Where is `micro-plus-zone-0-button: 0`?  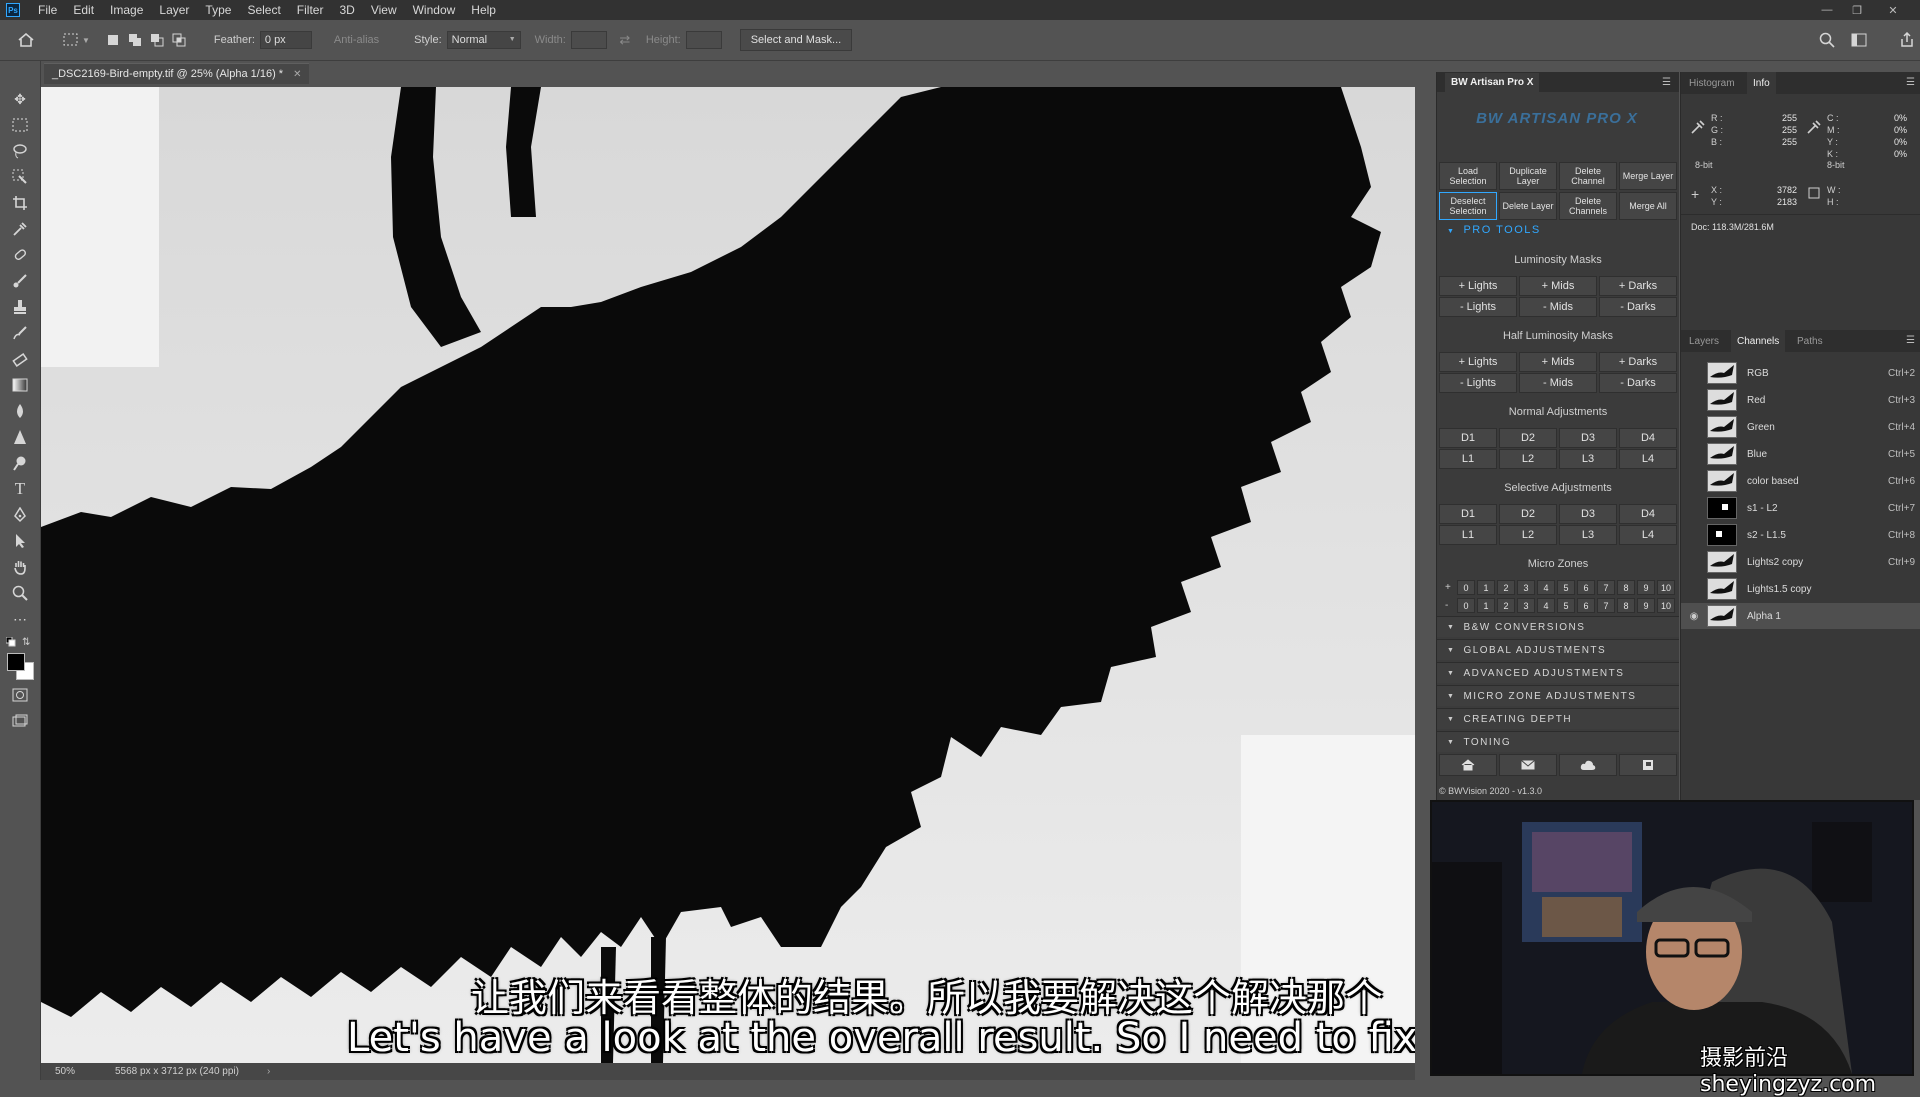
micro-plus-zone-0-button: 0 is located at coordinates (1466, 587).